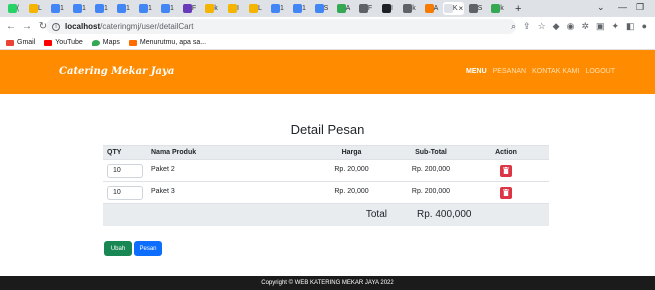 The width and height of the screenshot is (655, 290). I want to click on gmail-icon, so click(10, 42).